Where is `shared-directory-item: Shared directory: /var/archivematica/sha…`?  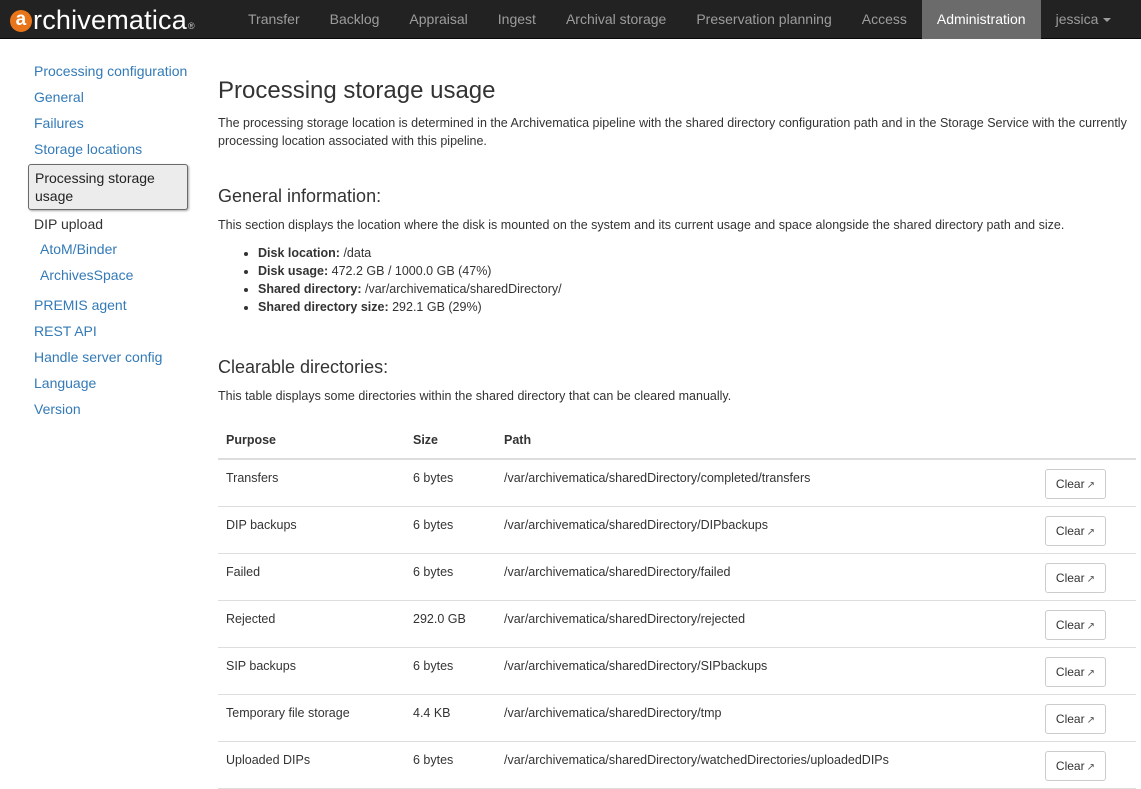 shared-directory-item: Shared directory: /var/archivematica/sha… is located at coordinates (697, 289).